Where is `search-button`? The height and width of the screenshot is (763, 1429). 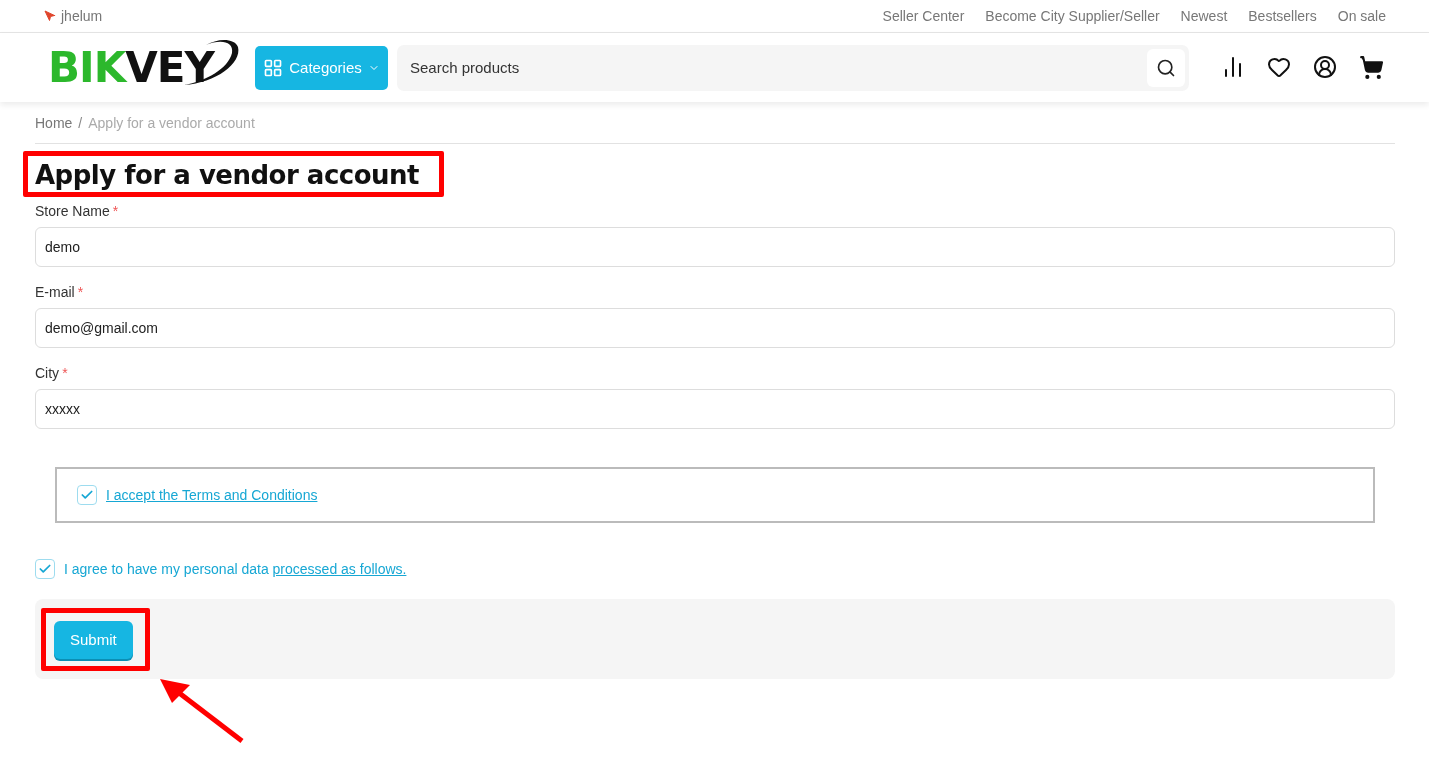
search-button is located at coordinates (1166, 67).